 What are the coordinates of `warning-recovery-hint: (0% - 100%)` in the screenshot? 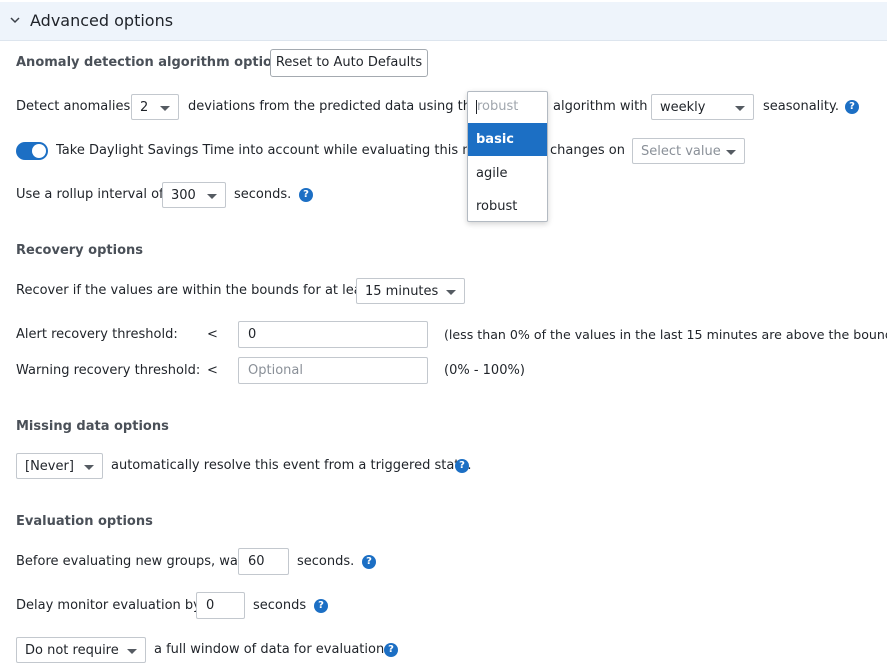 It's located at (484, 370).